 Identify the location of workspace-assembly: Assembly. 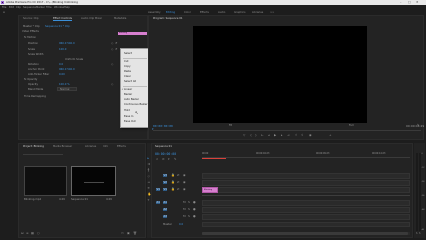
(154, 12).